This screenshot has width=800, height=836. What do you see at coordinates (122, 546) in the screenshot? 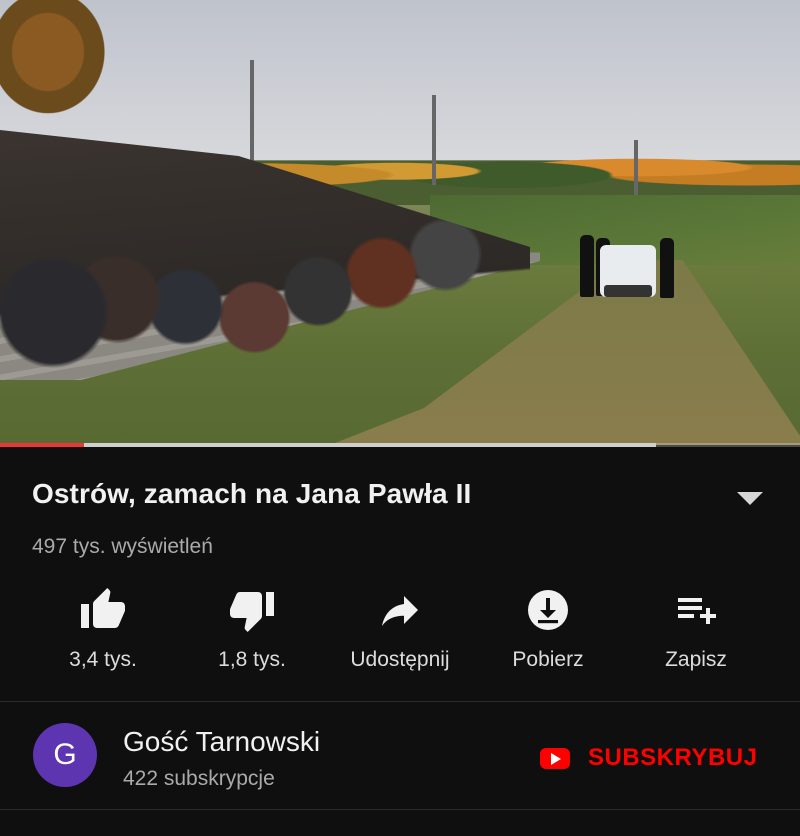
I see `view-count: 497 tys. wyświetleń` at bounding box center [122, 546].